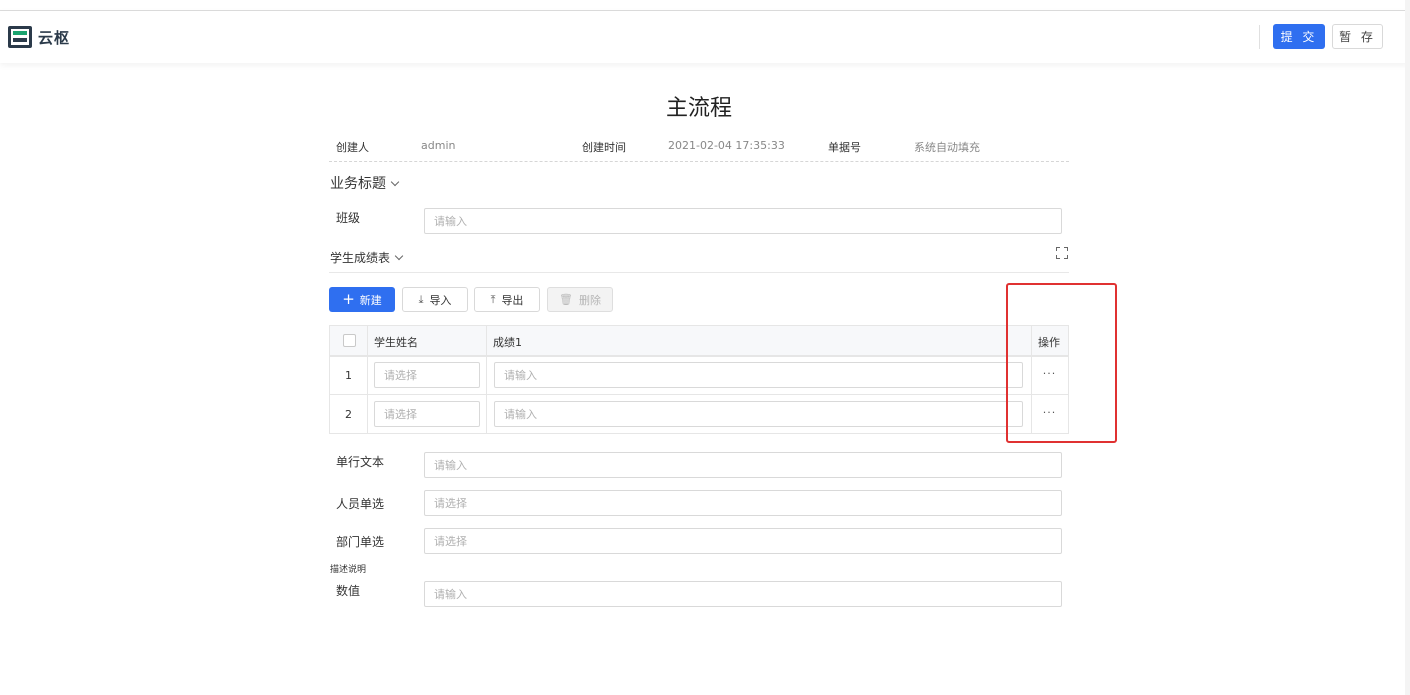 Image resolution: width=1410 pixels, height=695 pixels. Describe the element at coordinates (396, 342) in the screenshot. I see `column-header-name: 学生姓名` at that location.